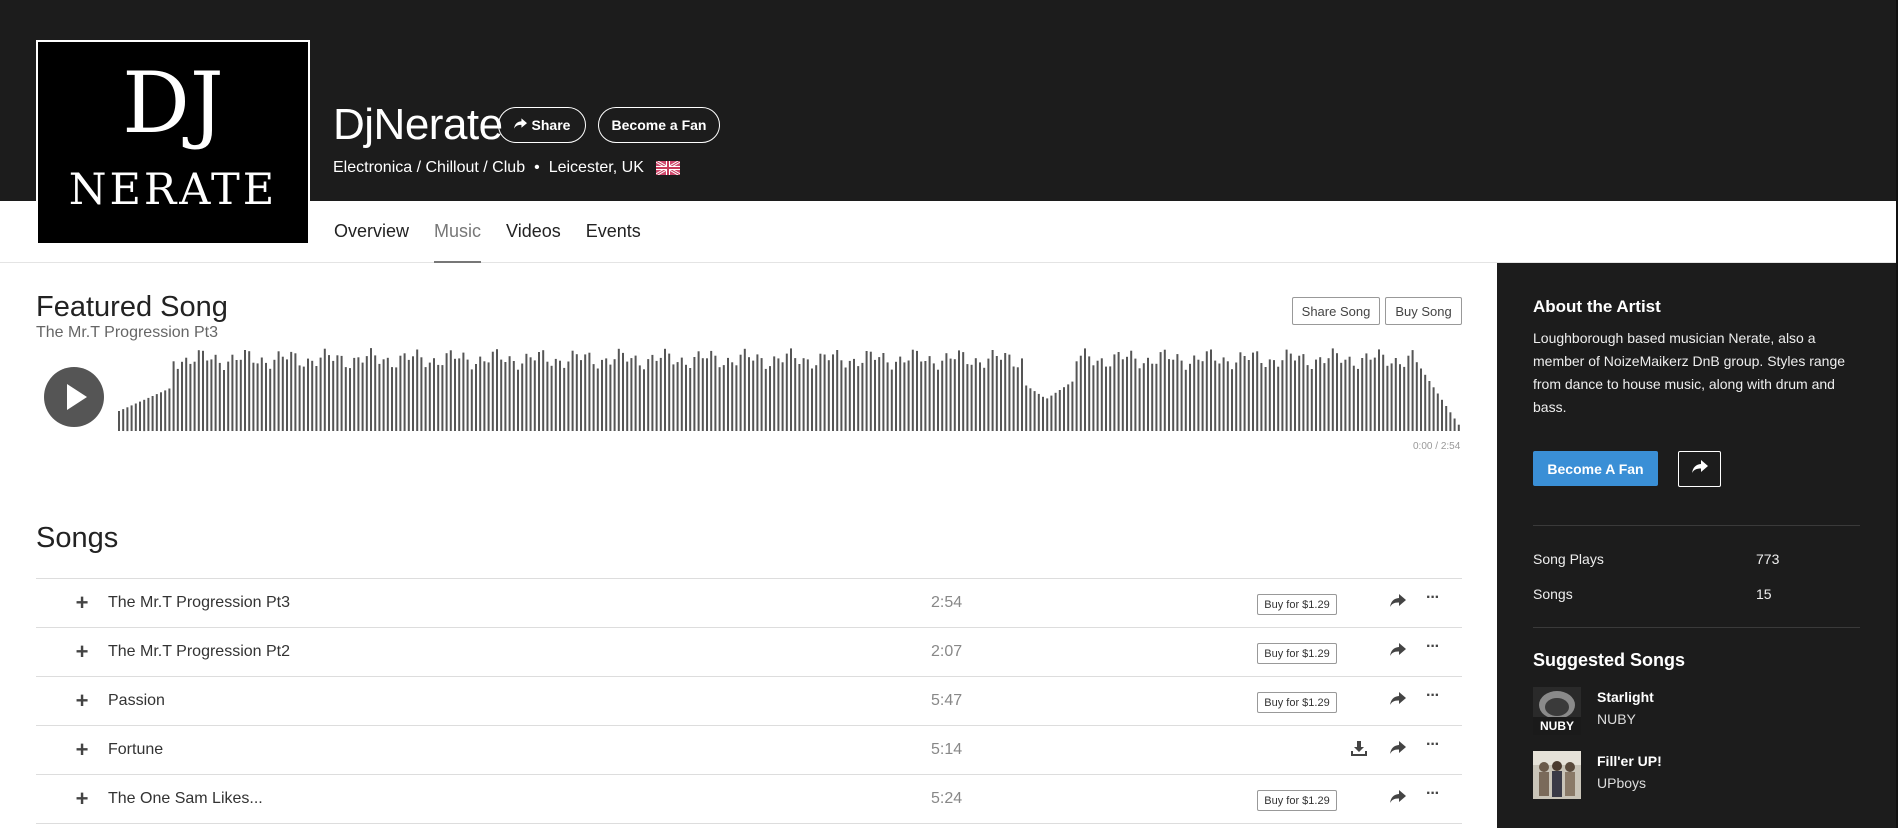  What do you see at coordinates (127, 333) in the screenshot?
I see `featured-song-title: The Mr.T Progression Pt3` at bounding box center [127, 333].